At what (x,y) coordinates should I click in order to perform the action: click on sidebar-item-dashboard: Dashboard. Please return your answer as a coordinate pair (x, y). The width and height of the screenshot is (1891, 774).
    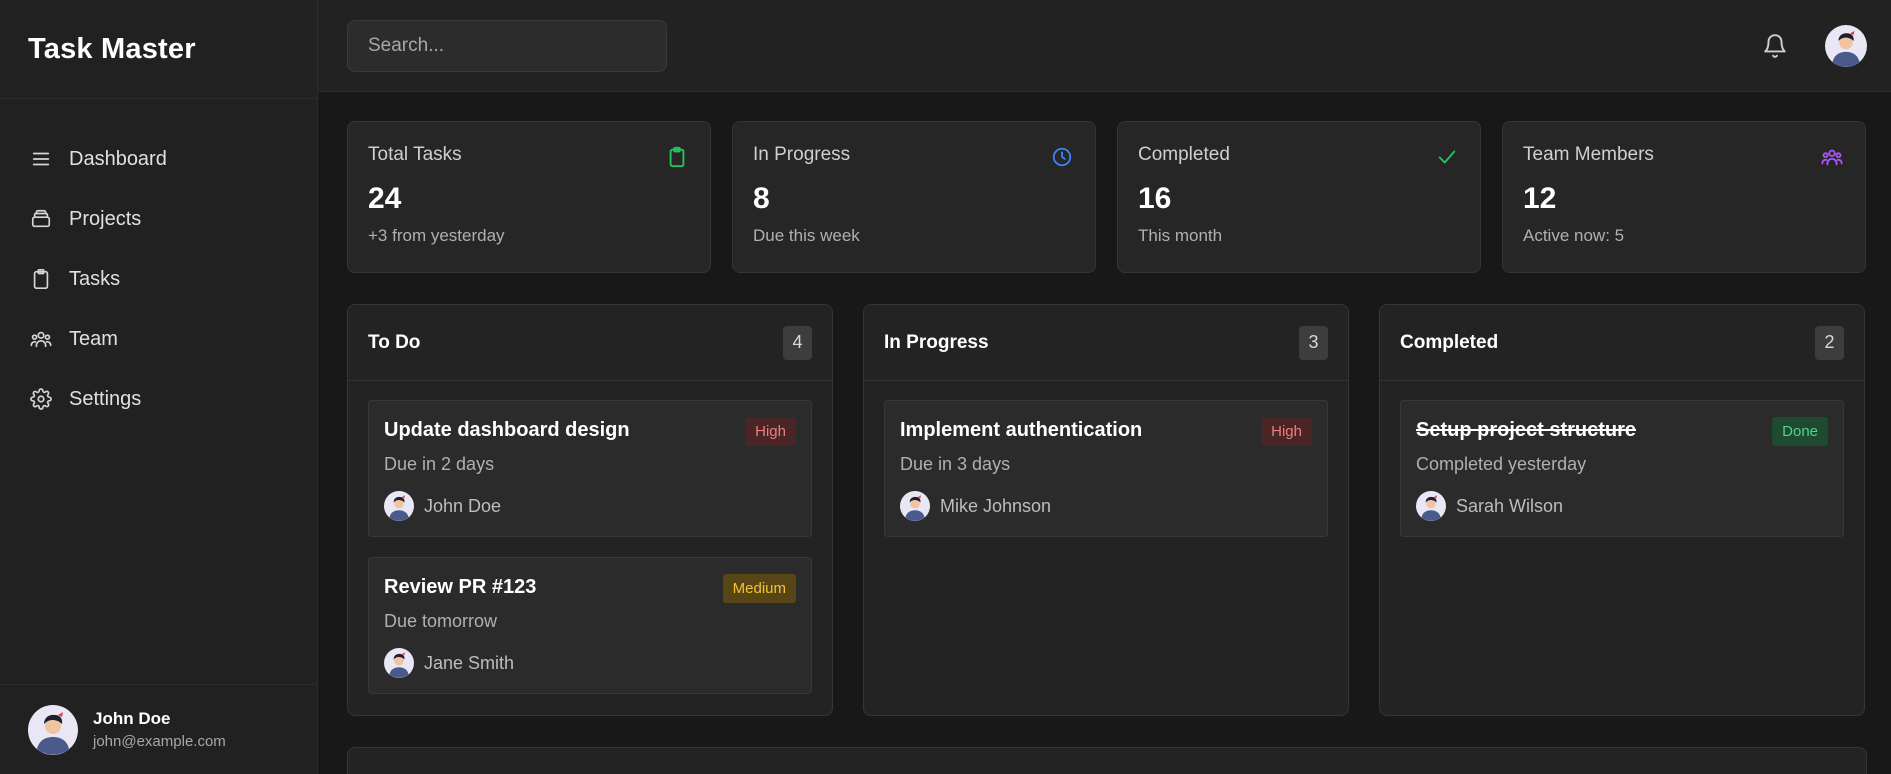
    Looking at the image, I should click on (158, 159).